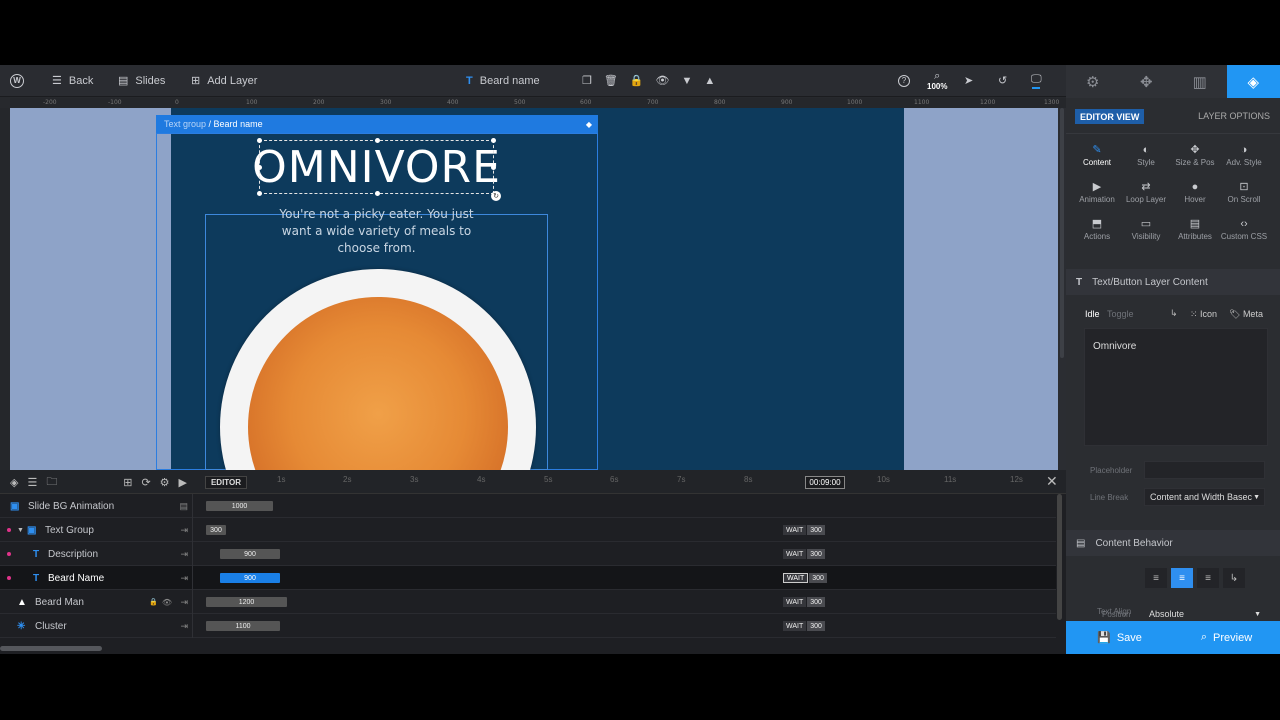  What do you see at coordinates (1226, 637) in the screenshot?
I see `preview-button: ⌕ Preview` at bounding box center [1226, 637].